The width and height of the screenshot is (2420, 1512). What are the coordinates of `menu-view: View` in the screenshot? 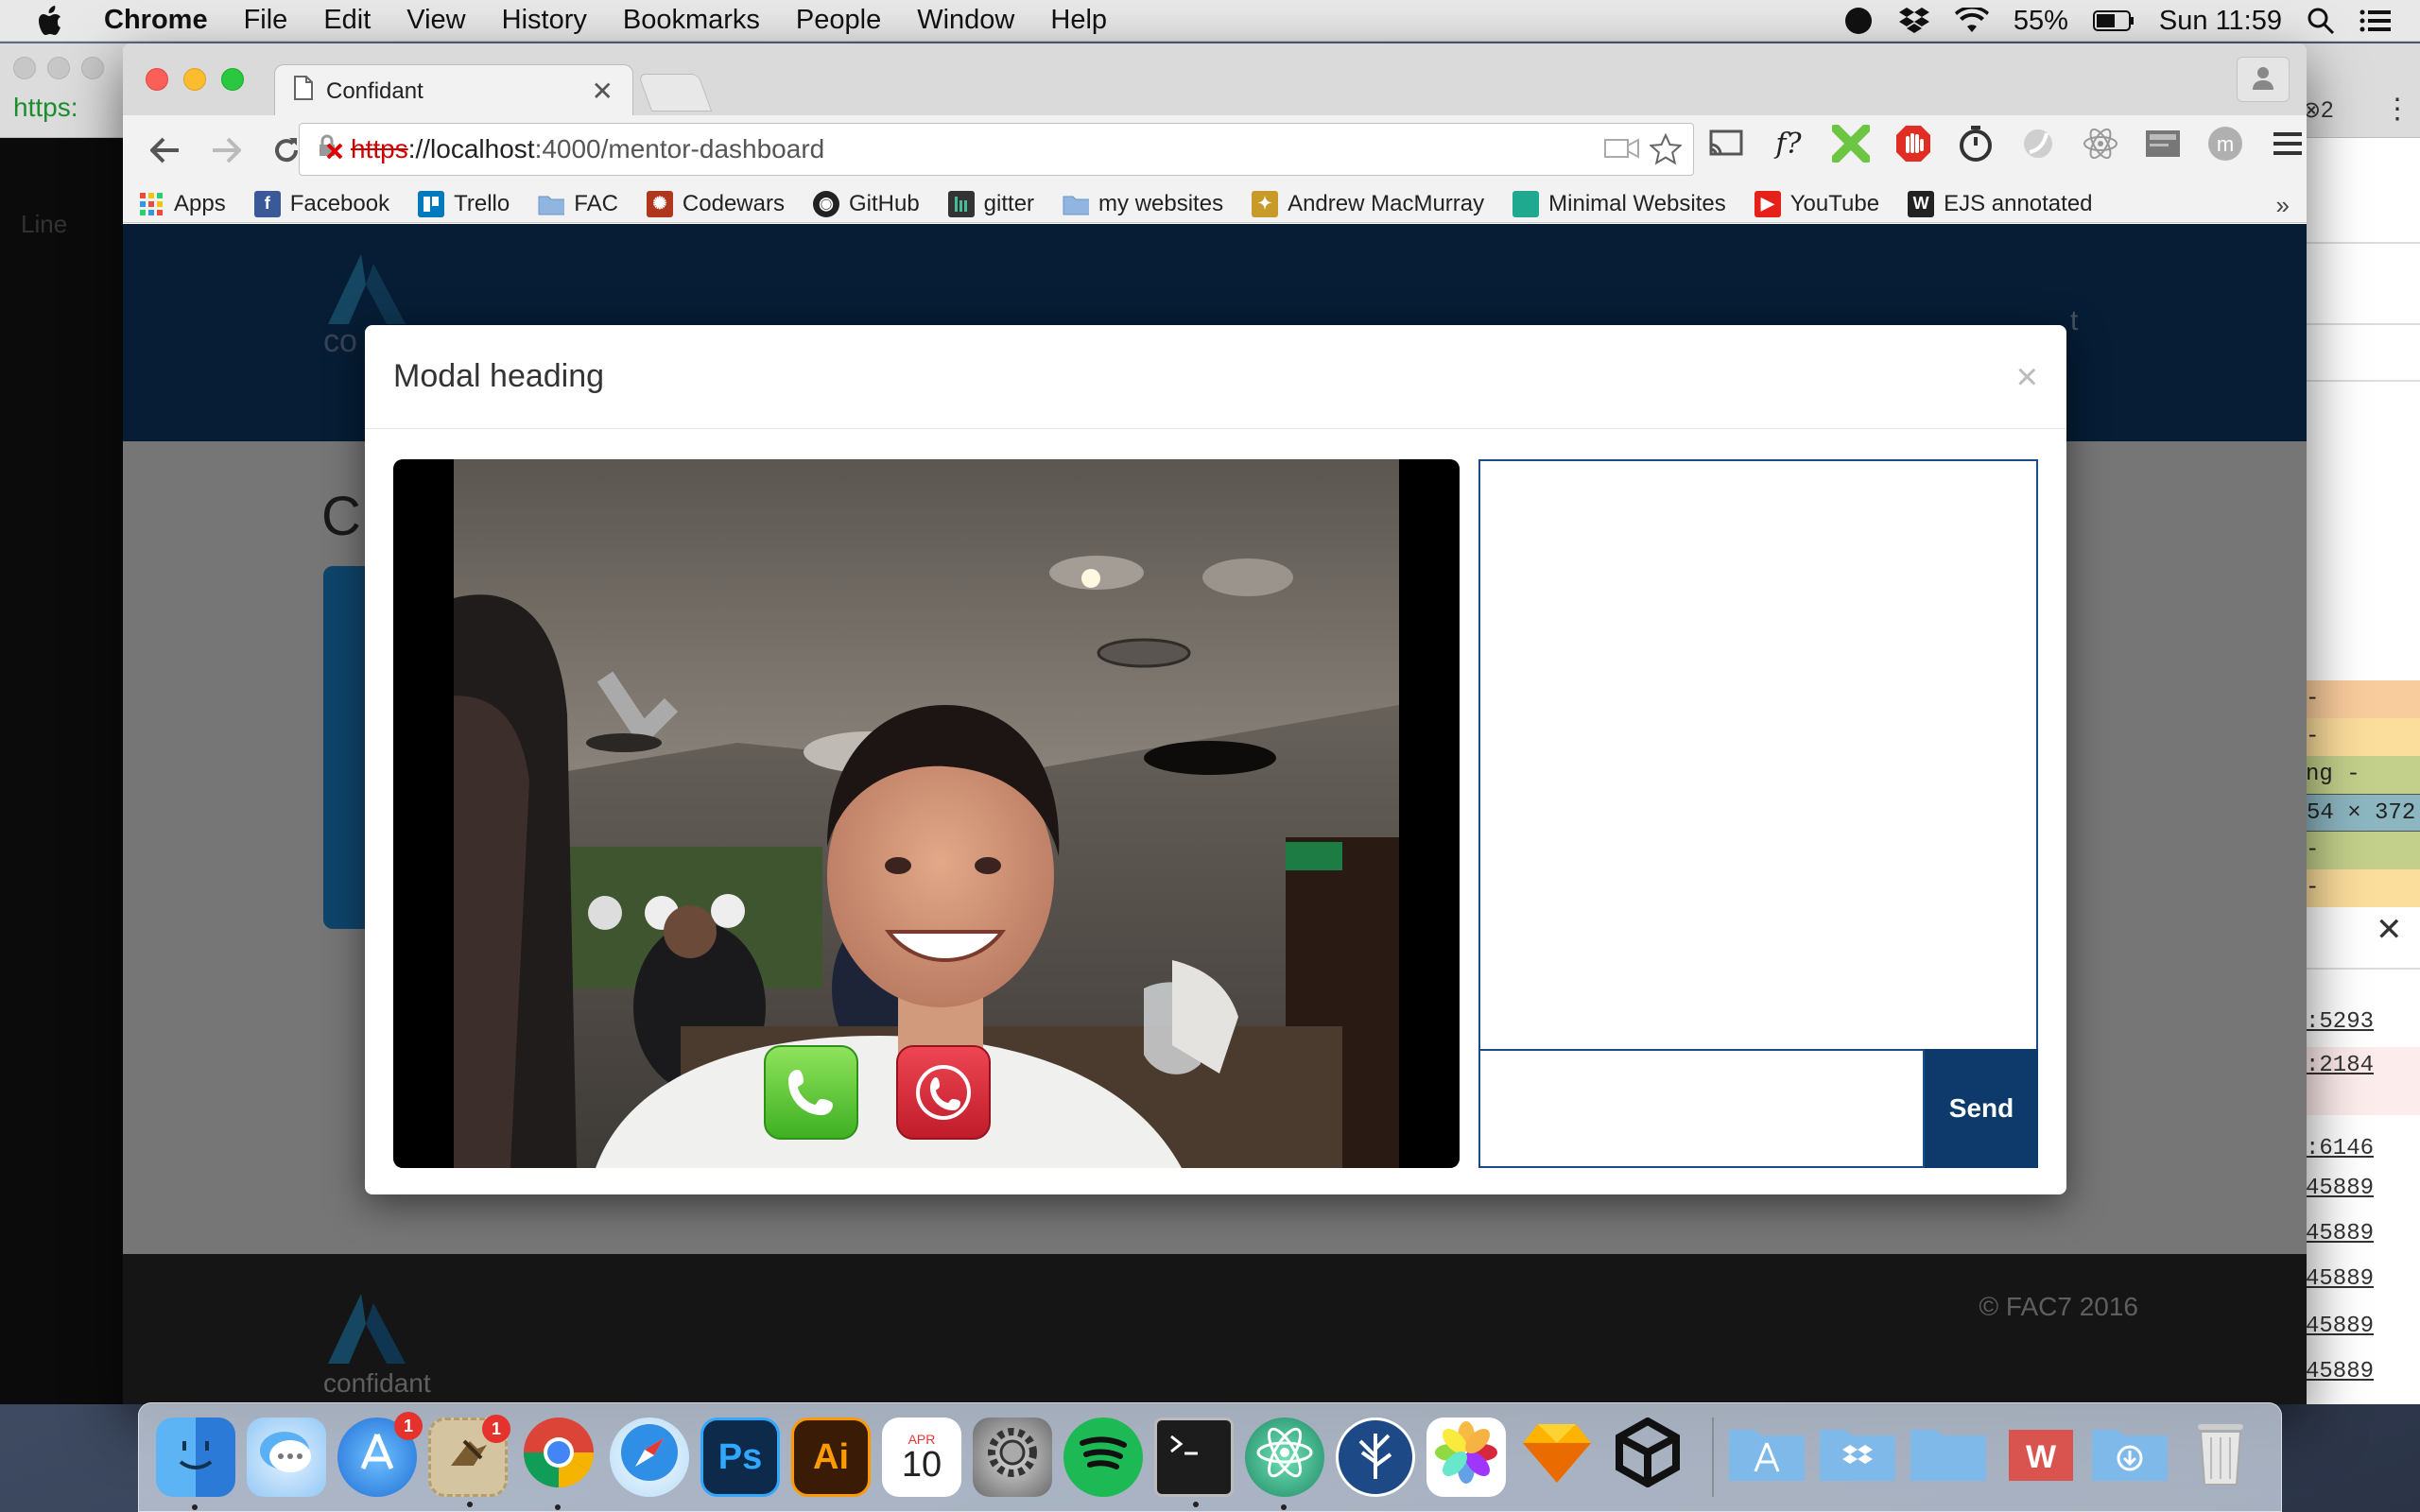 It's located at (435, 20).